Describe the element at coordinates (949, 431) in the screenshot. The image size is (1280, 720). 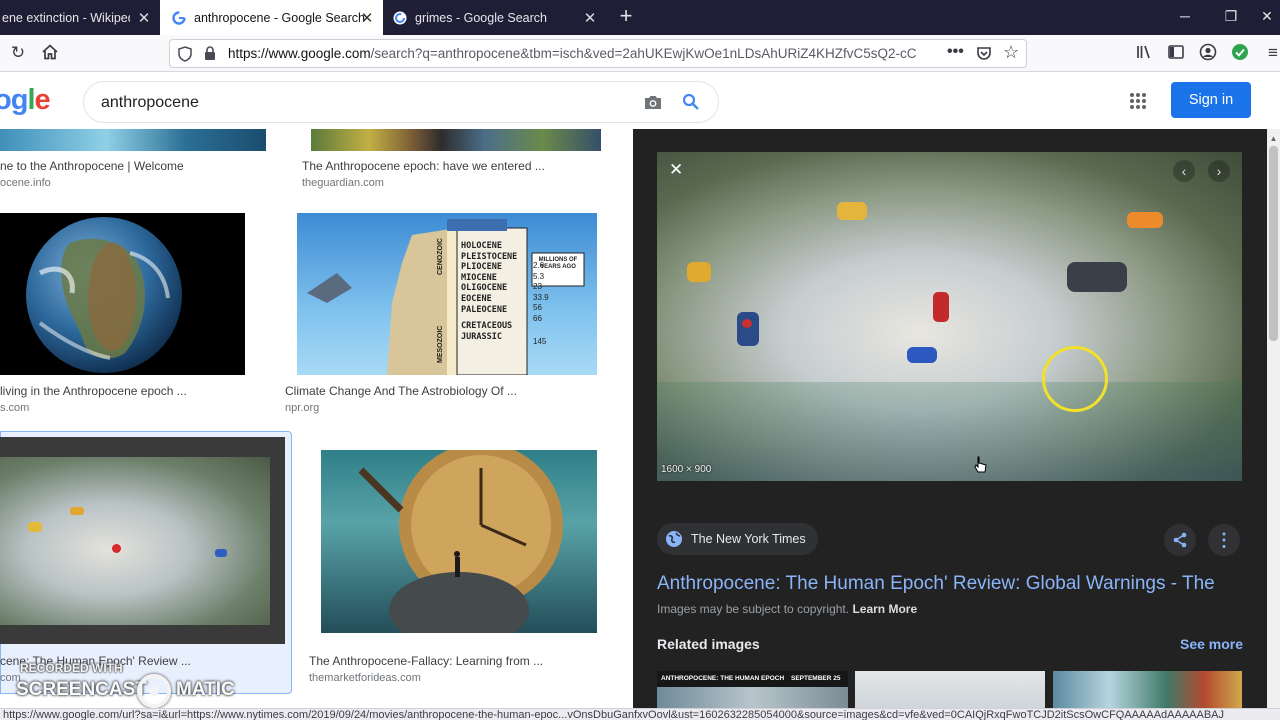
I see `plastic-debris-layer` at that location.